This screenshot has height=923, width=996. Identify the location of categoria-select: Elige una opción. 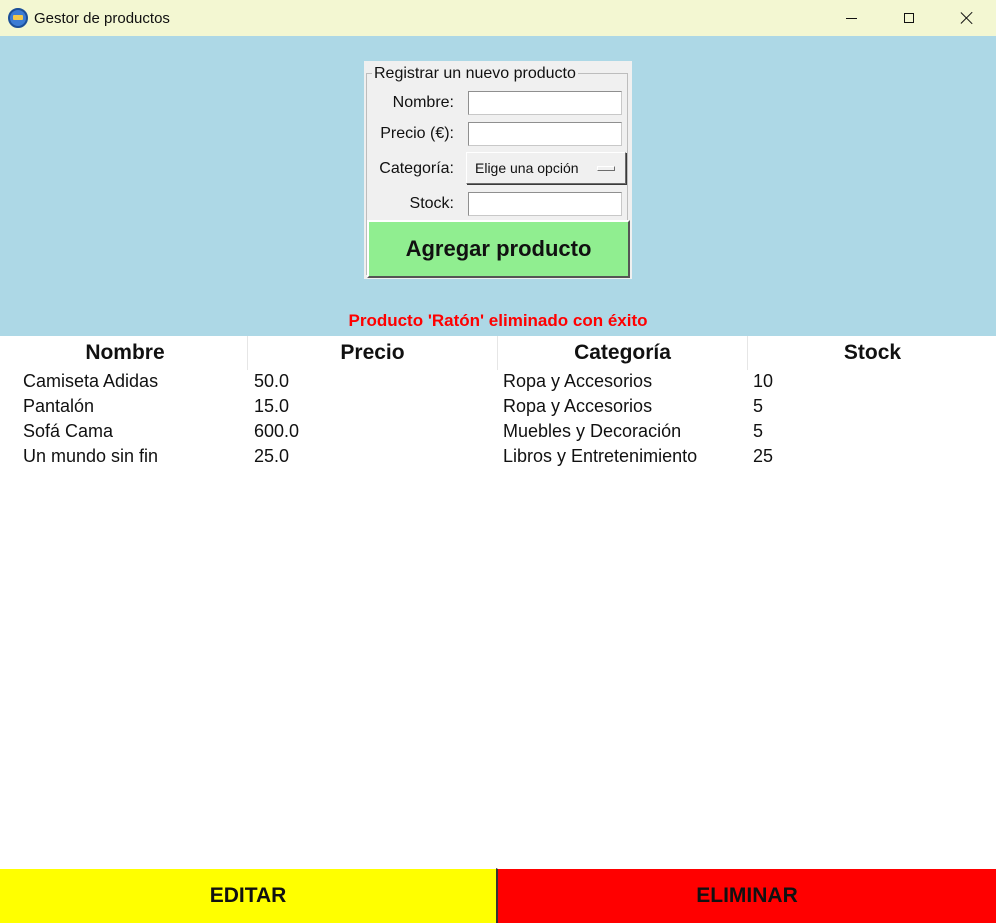
(546, 168).